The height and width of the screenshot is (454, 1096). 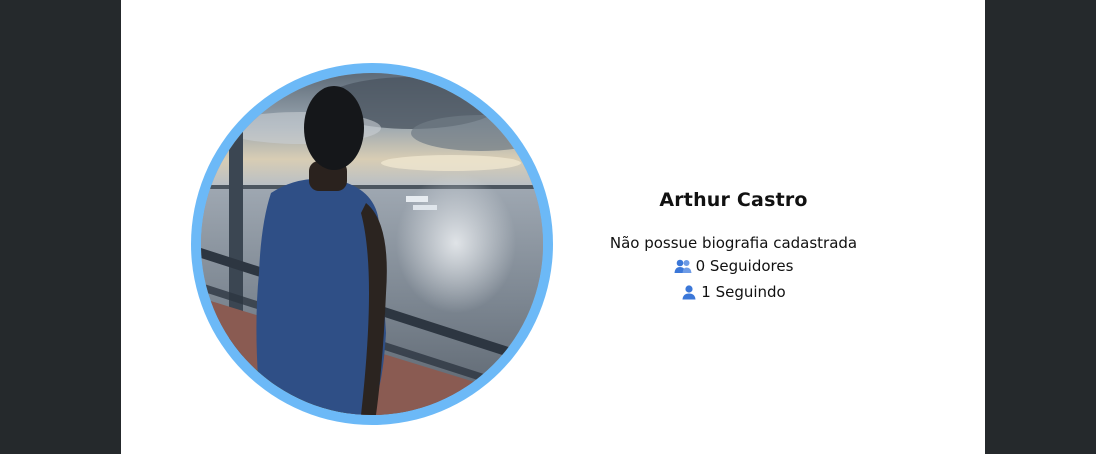 What do you see at coordinates (743, 292) in the screenshot?
I see `following-label: 1 Seguindo` at bounding box center [743, 292].